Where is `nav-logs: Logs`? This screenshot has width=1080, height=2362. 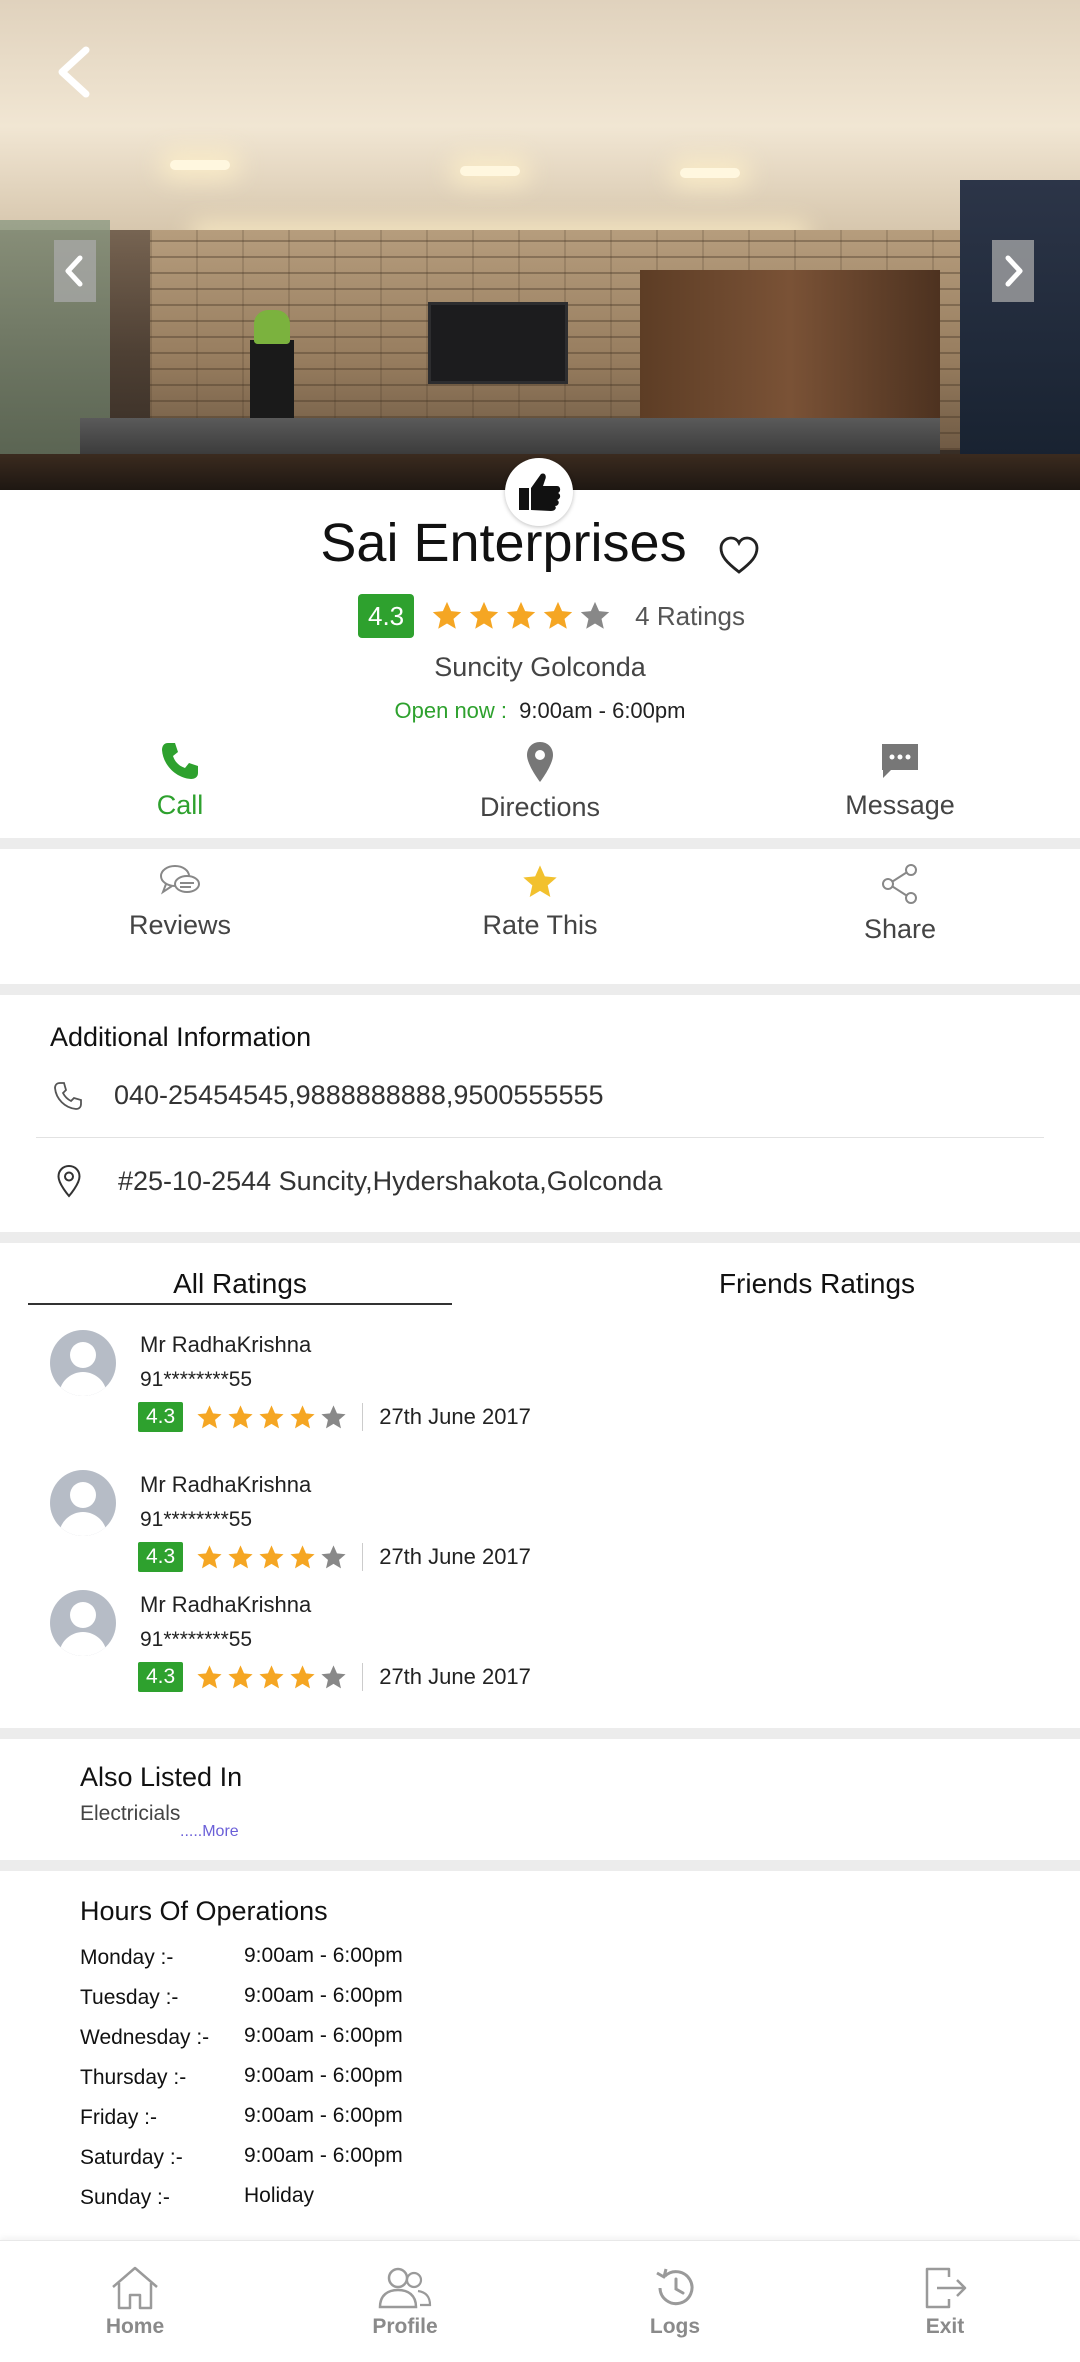 nav-logs: Logs is located at coordinates (675, 2301).